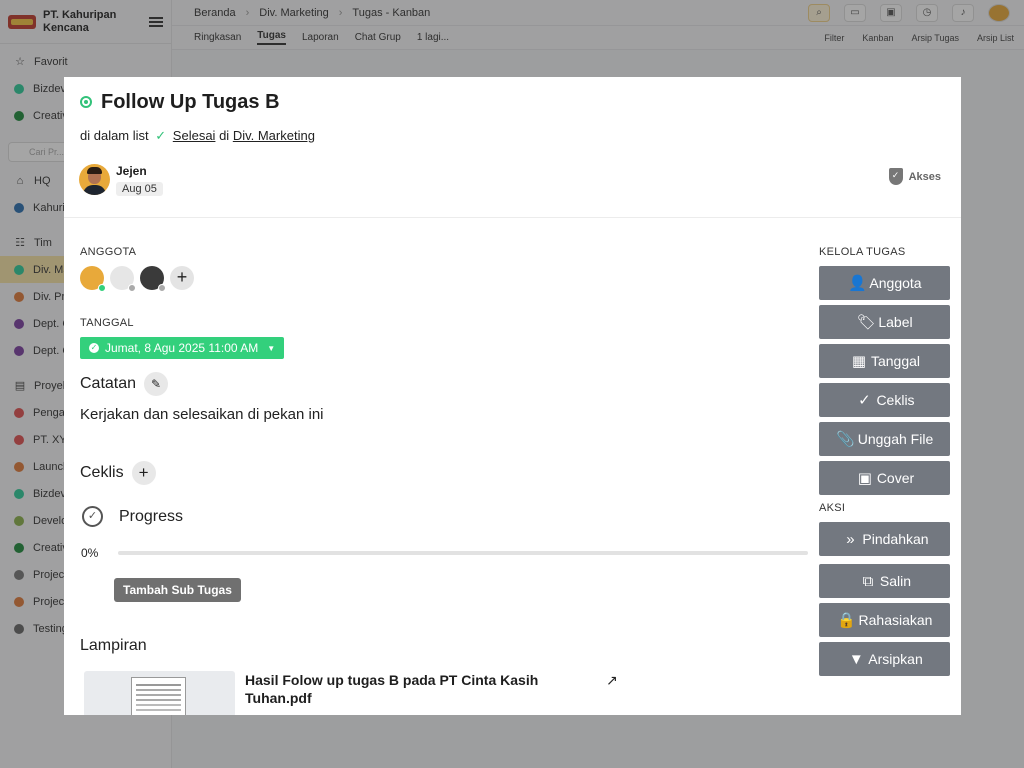 The image size is (1024, 768). Describe the element at coordinates (156, 384) in the screenshot. I see `edit-pencil-icon: ✎` at that location.